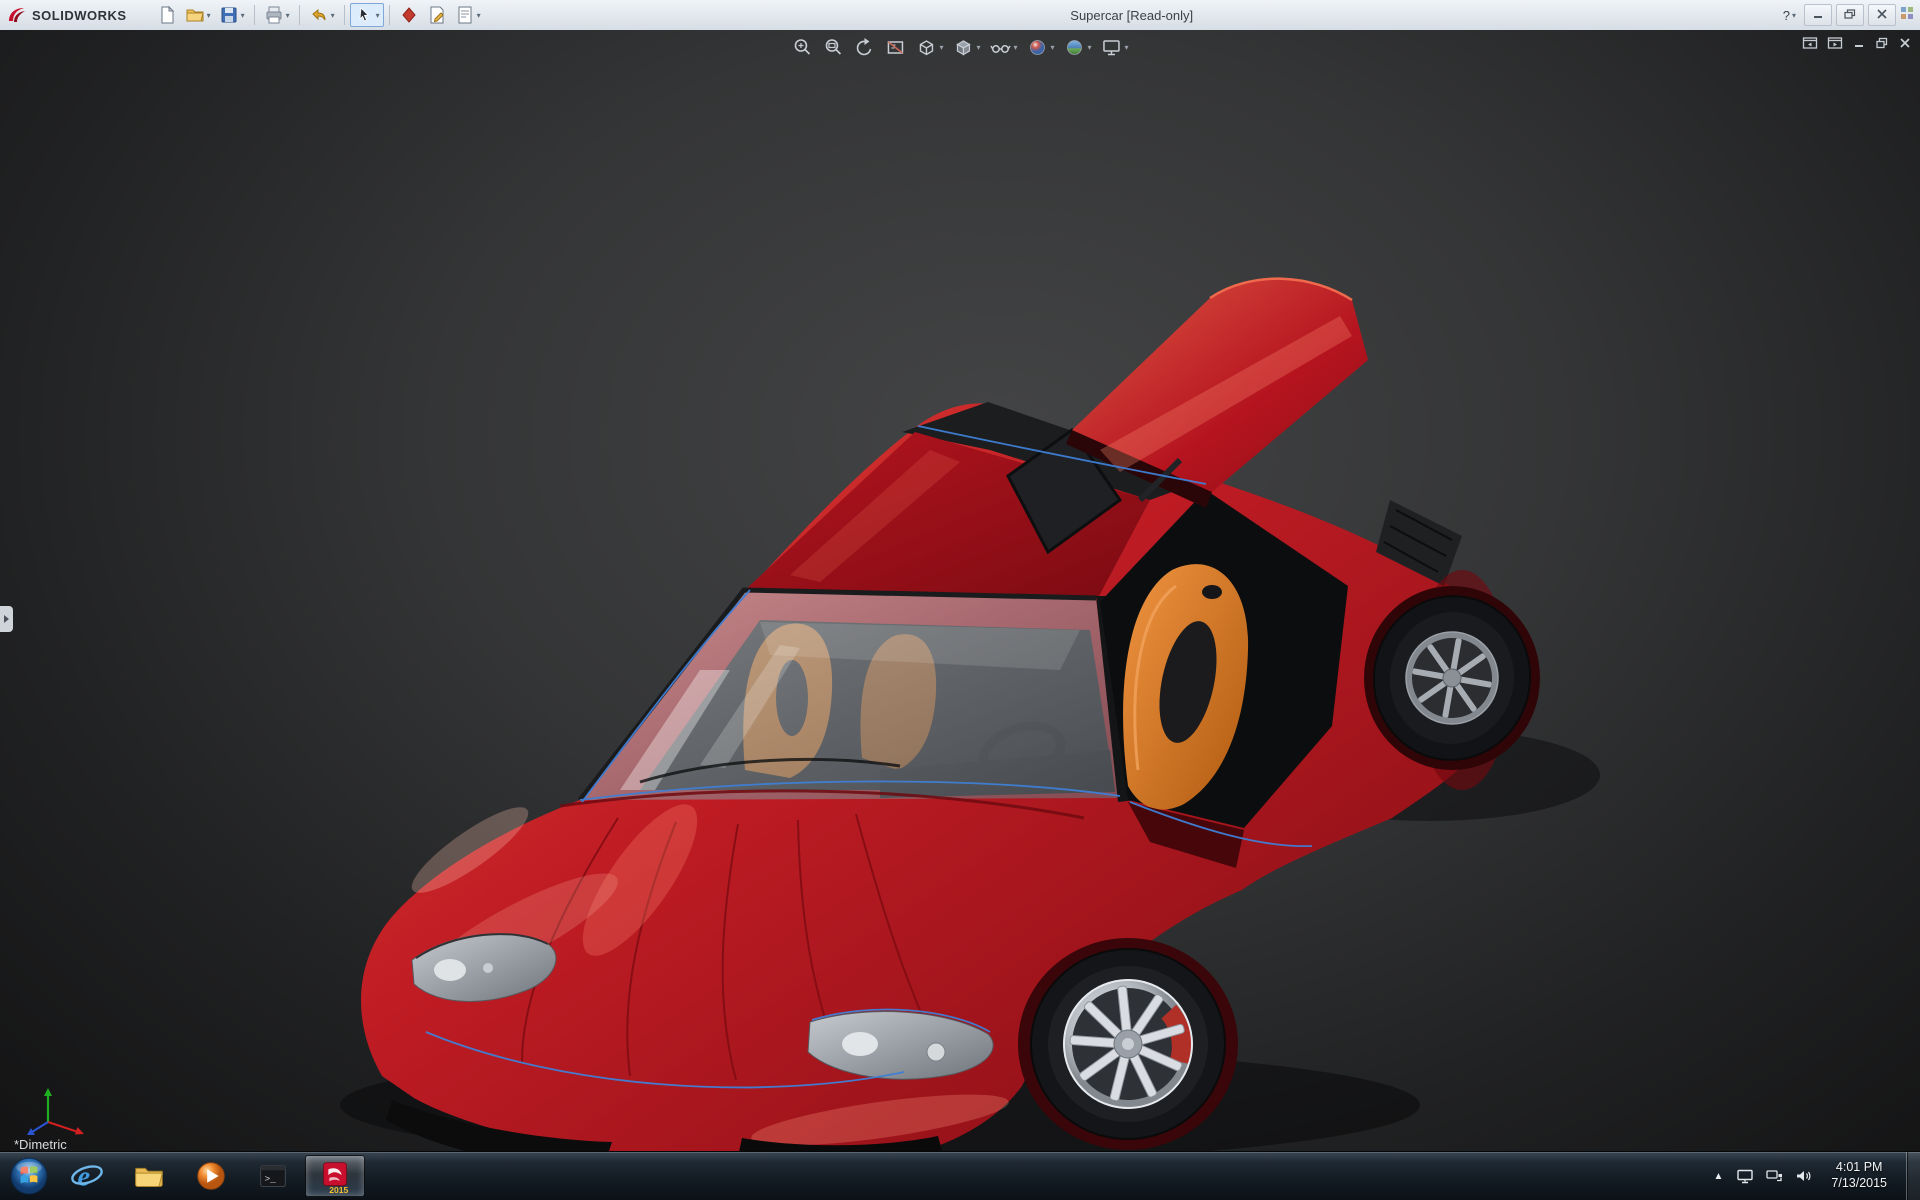 The image size is (1920, 1200). Describe the element at coordinates (1882, 43) in the screenshot. I see `document-restore-button` at that location.